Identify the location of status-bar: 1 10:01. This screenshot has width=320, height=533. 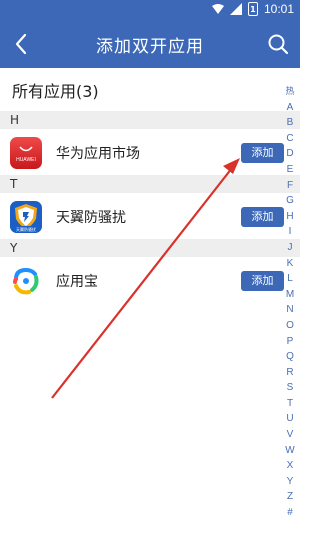
(150, 10).